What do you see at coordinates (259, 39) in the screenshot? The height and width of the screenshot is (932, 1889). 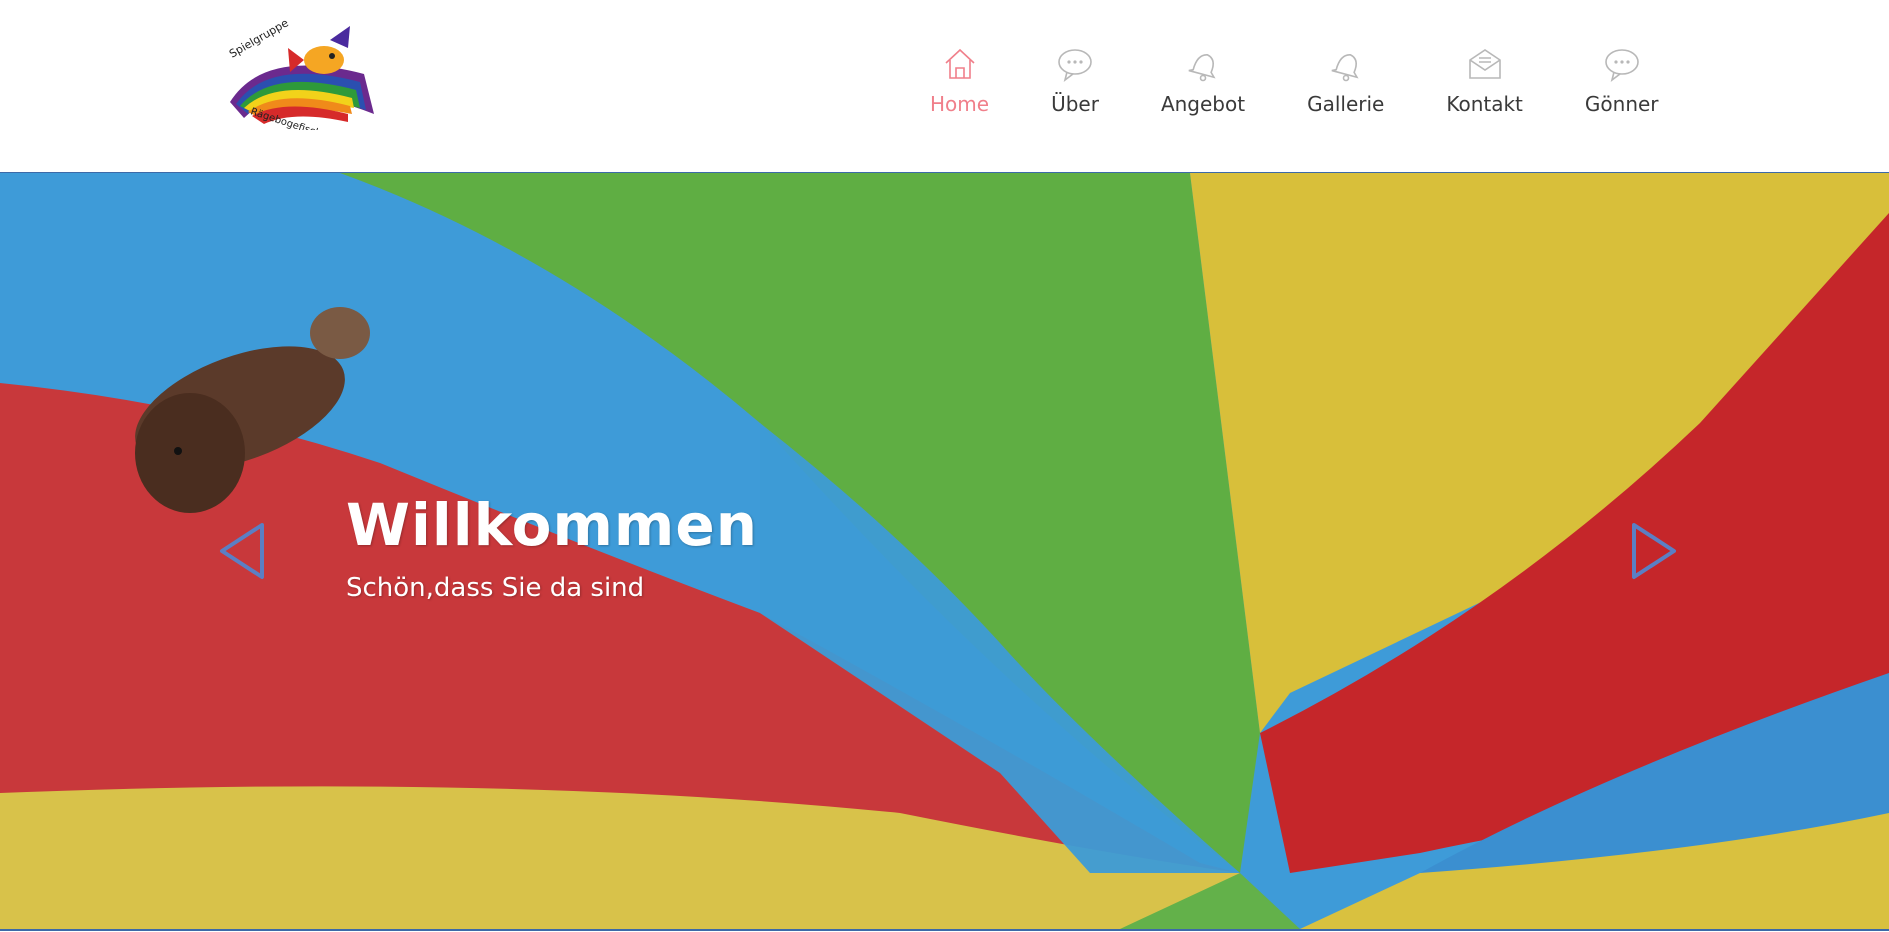 I see `svg-text: Spielgruppe` at bounding box center [259, 39].